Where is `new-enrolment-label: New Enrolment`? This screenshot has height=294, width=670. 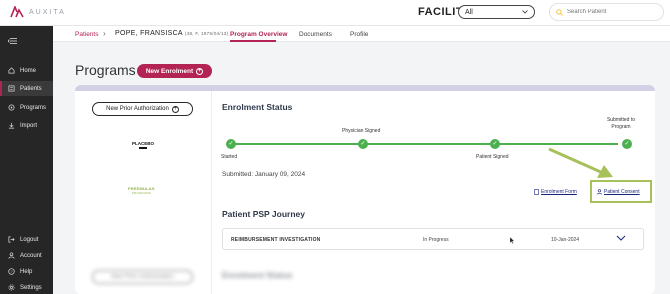
new-enrolment-label: New Enrolment is located at coordinates (169, 71).